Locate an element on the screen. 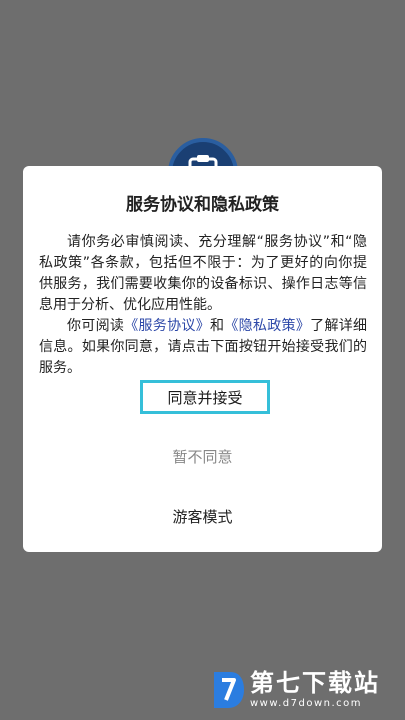 This screenshot has width=405, height=720. terms-link: 《服务协议》 is located at coordinates (167, 326).